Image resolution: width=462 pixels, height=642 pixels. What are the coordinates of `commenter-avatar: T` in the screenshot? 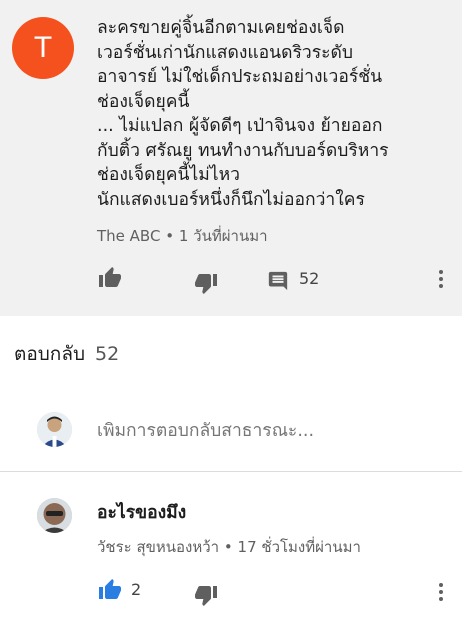 It's located at (43, 48).